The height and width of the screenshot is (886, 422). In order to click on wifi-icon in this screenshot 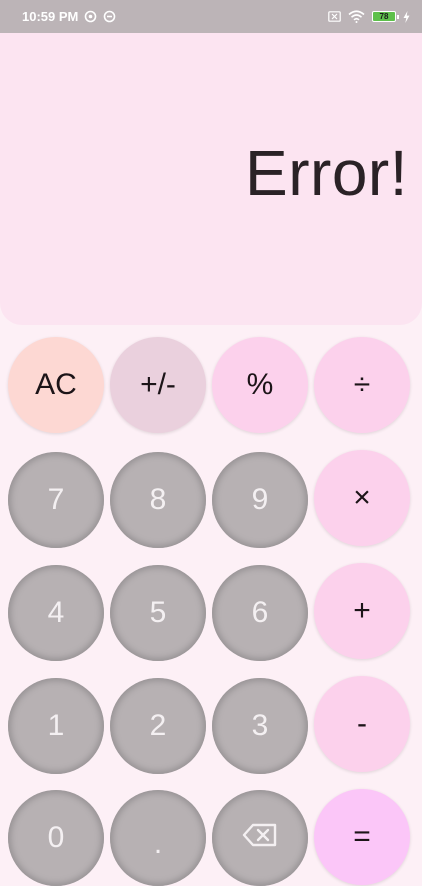, I will do `click(356, 16)`.